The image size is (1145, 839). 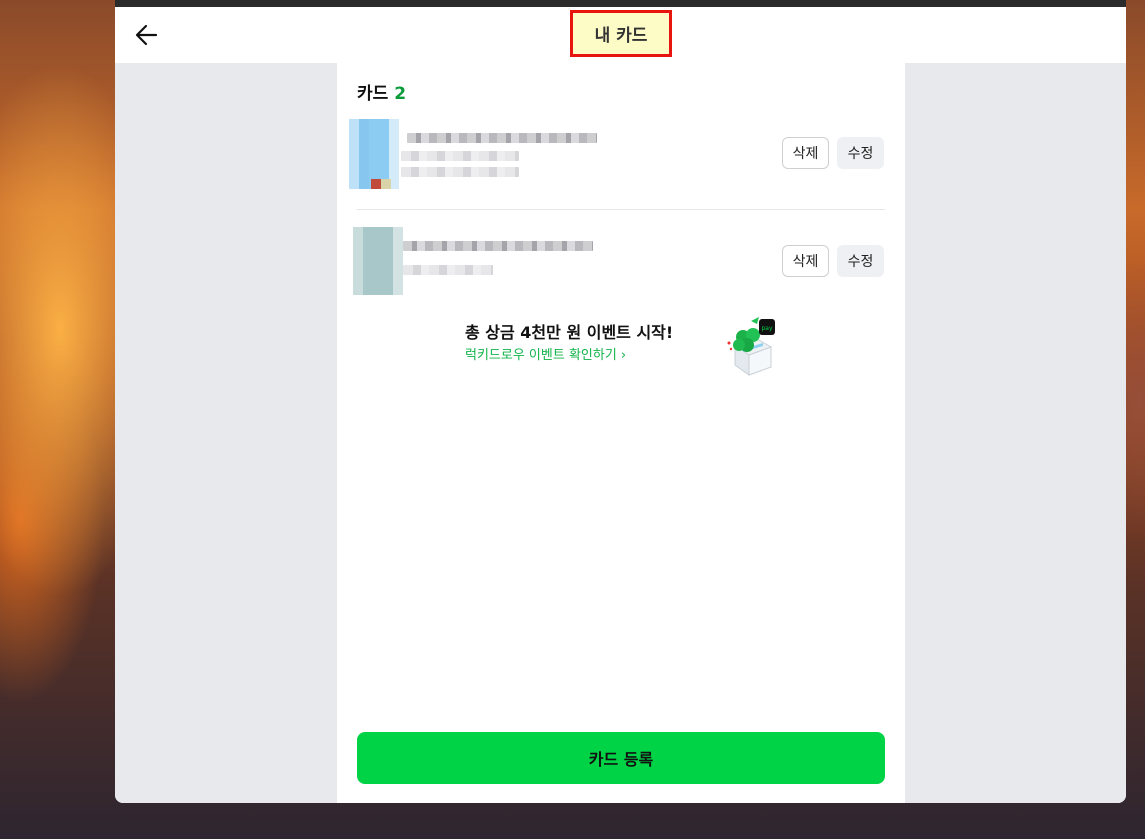 What do you see at coordinates (545, 353) in the screenshot?
I see `event-link: 럭키드로우 이벤트 확인하기 ›` at bounding box center [545, 353].